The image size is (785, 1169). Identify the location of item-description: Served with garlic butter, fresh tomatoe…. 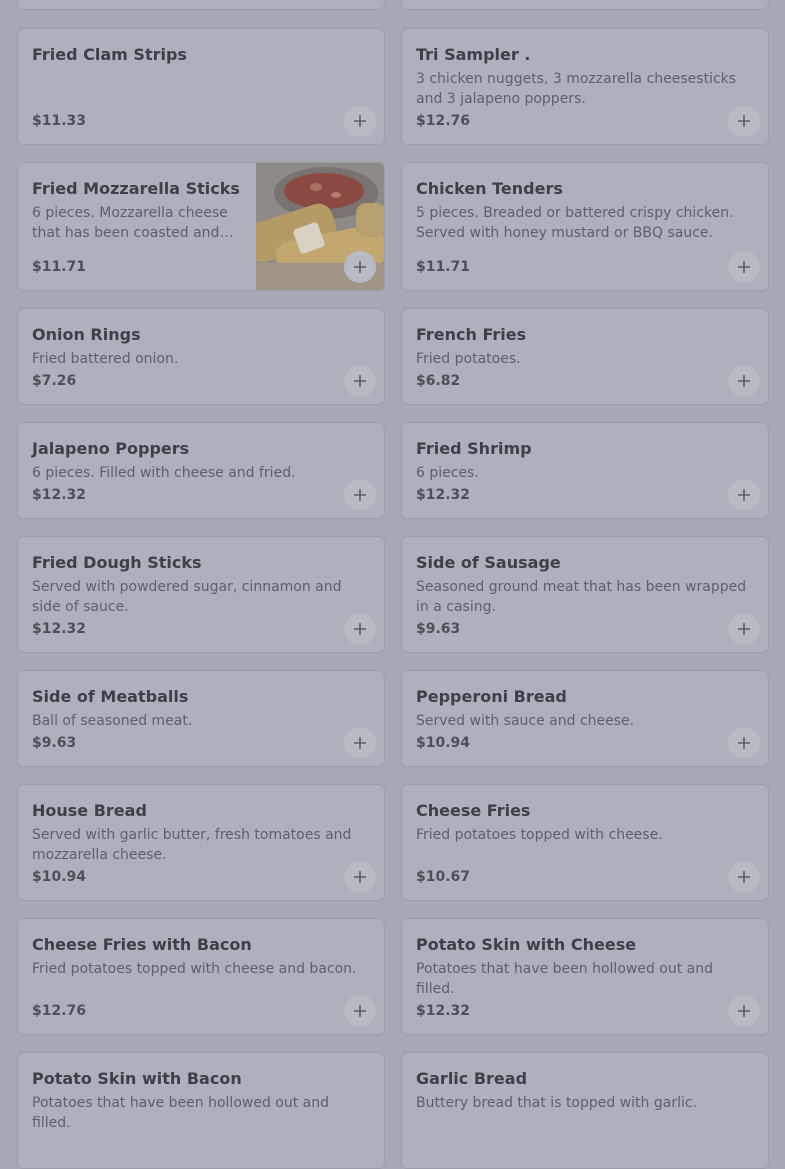
(192, 845).